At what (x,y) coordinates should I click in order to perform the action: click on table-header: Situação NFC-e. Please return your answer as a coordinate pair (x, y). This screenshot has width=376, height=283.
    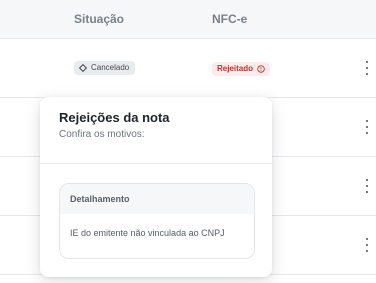
    Looking at the image, I should click on (188, 19).